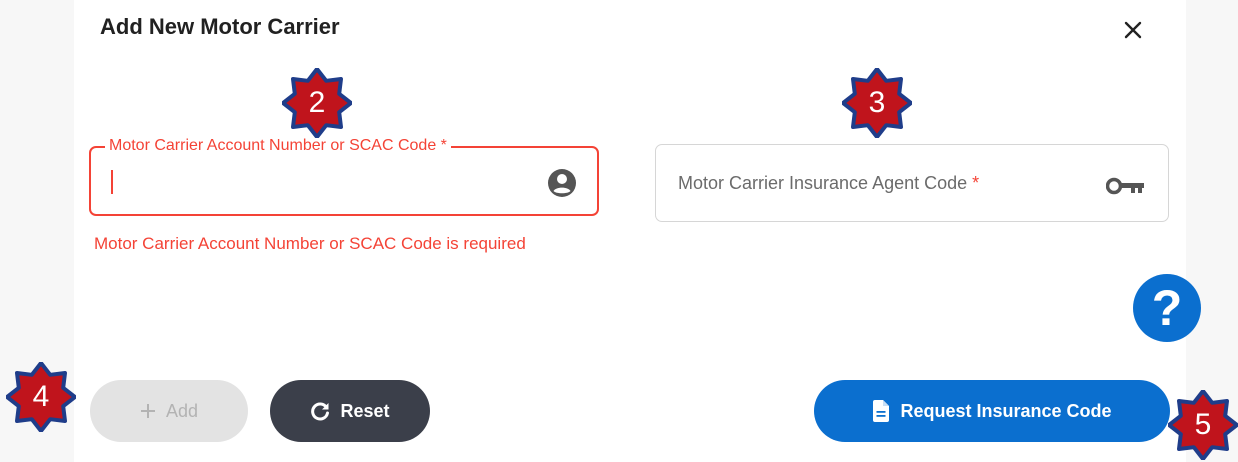 The height and width of the screenshot is (462, 1238). I want to click on close-icon, so click(1133, 30).